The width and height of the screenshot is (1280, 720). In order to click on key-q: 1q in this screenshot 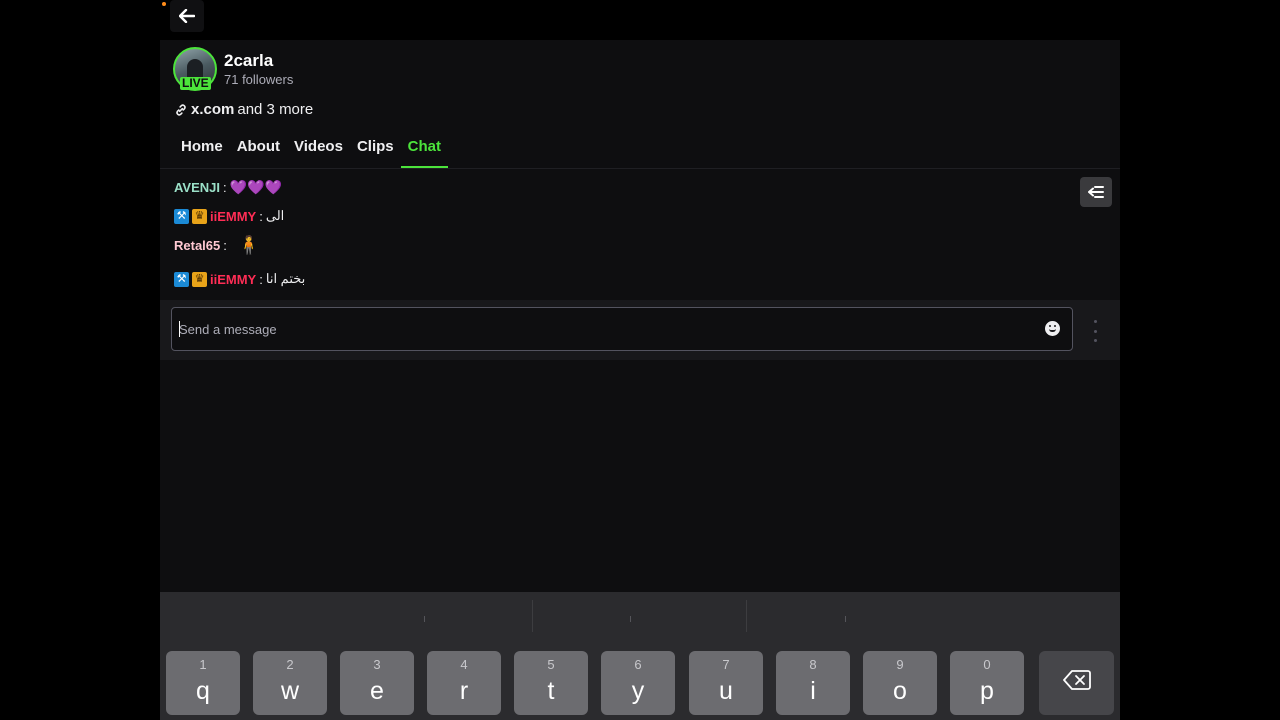, I will do `click(203, 683)`.